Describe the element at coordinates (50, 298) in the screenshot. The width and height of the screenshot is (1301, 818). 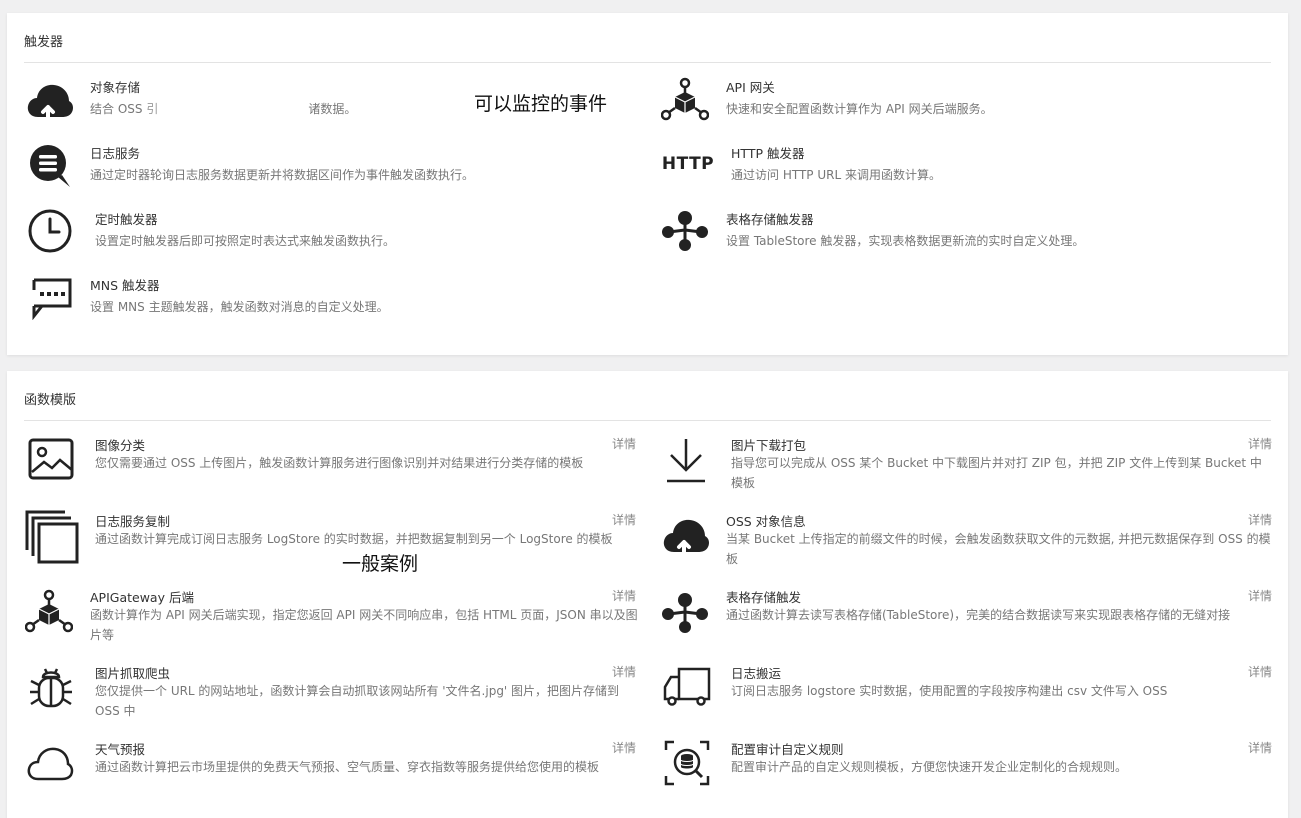
I see `message-icon` at that location.